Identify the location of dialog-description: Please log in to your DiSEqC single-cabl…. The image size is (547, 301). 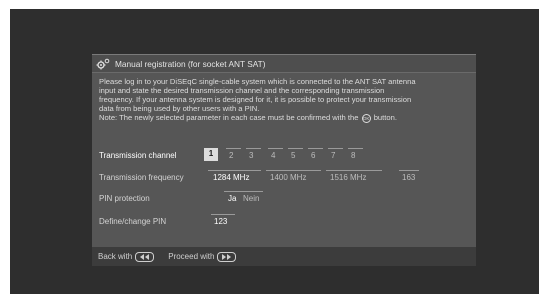
(285, 100).